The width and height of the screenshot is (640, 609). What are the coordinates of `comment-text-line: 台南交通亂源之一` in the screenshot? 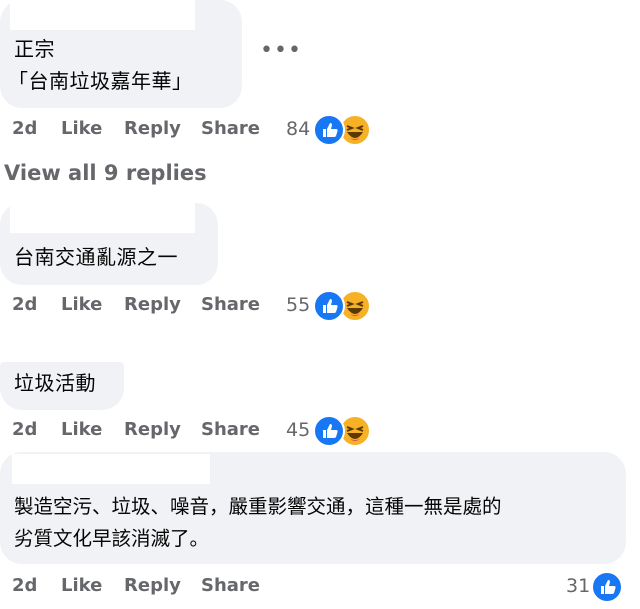 It's located at (96, 257).